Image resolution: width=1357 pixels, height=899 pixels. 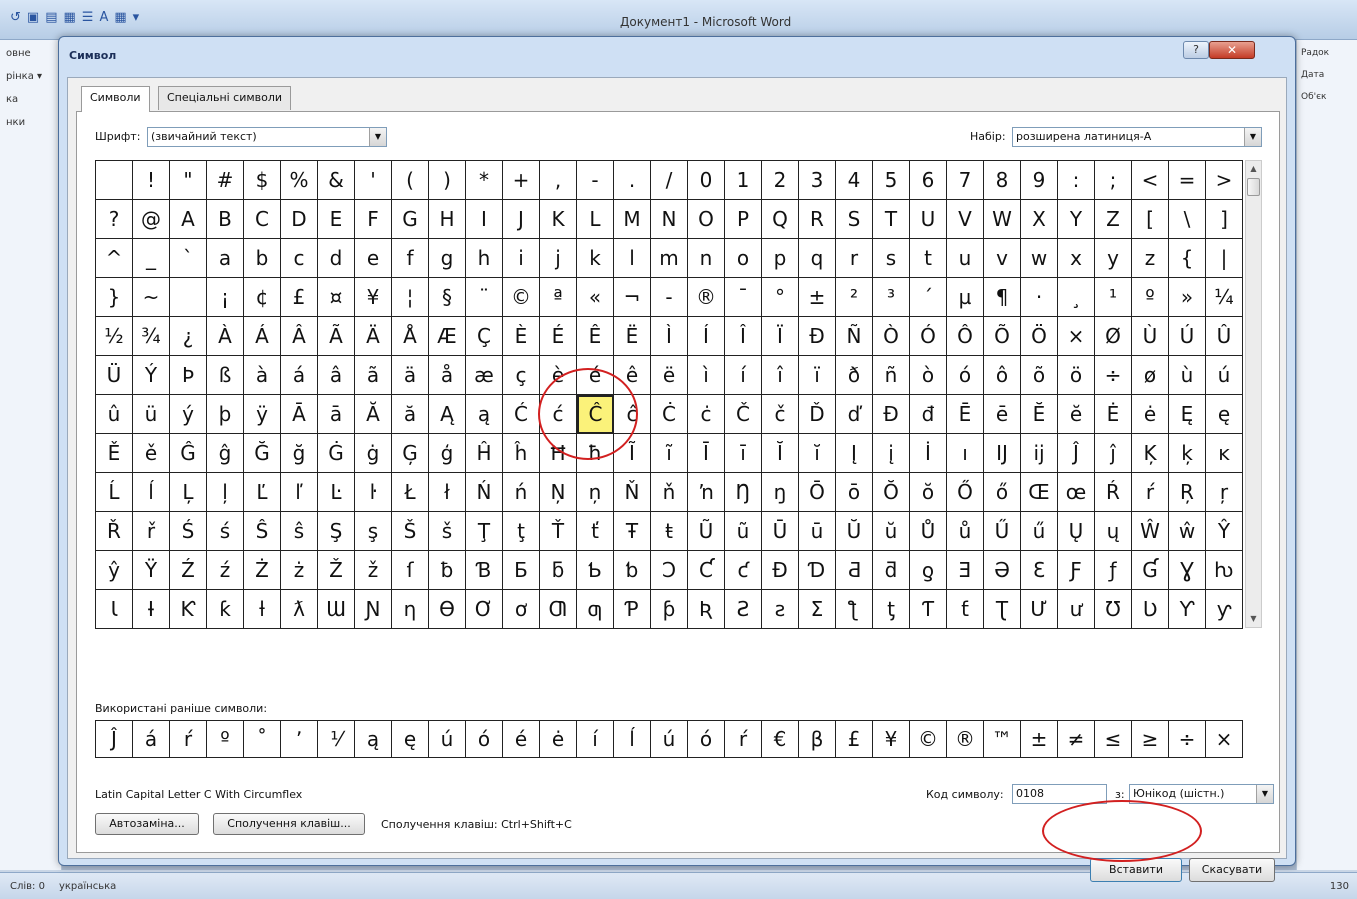 I want to click on symbol-cell: Ŷ, so click(x=1224, y=531).